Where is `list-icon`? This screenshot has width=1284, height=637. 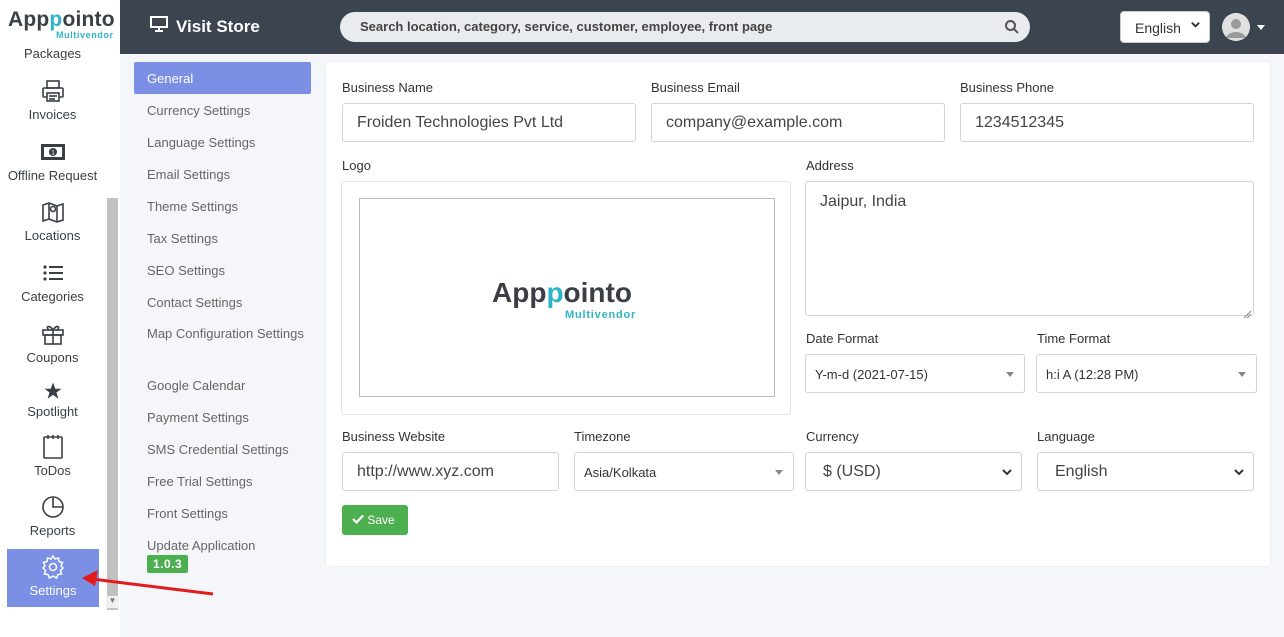
list-icon is located at coordinates (53, 273).